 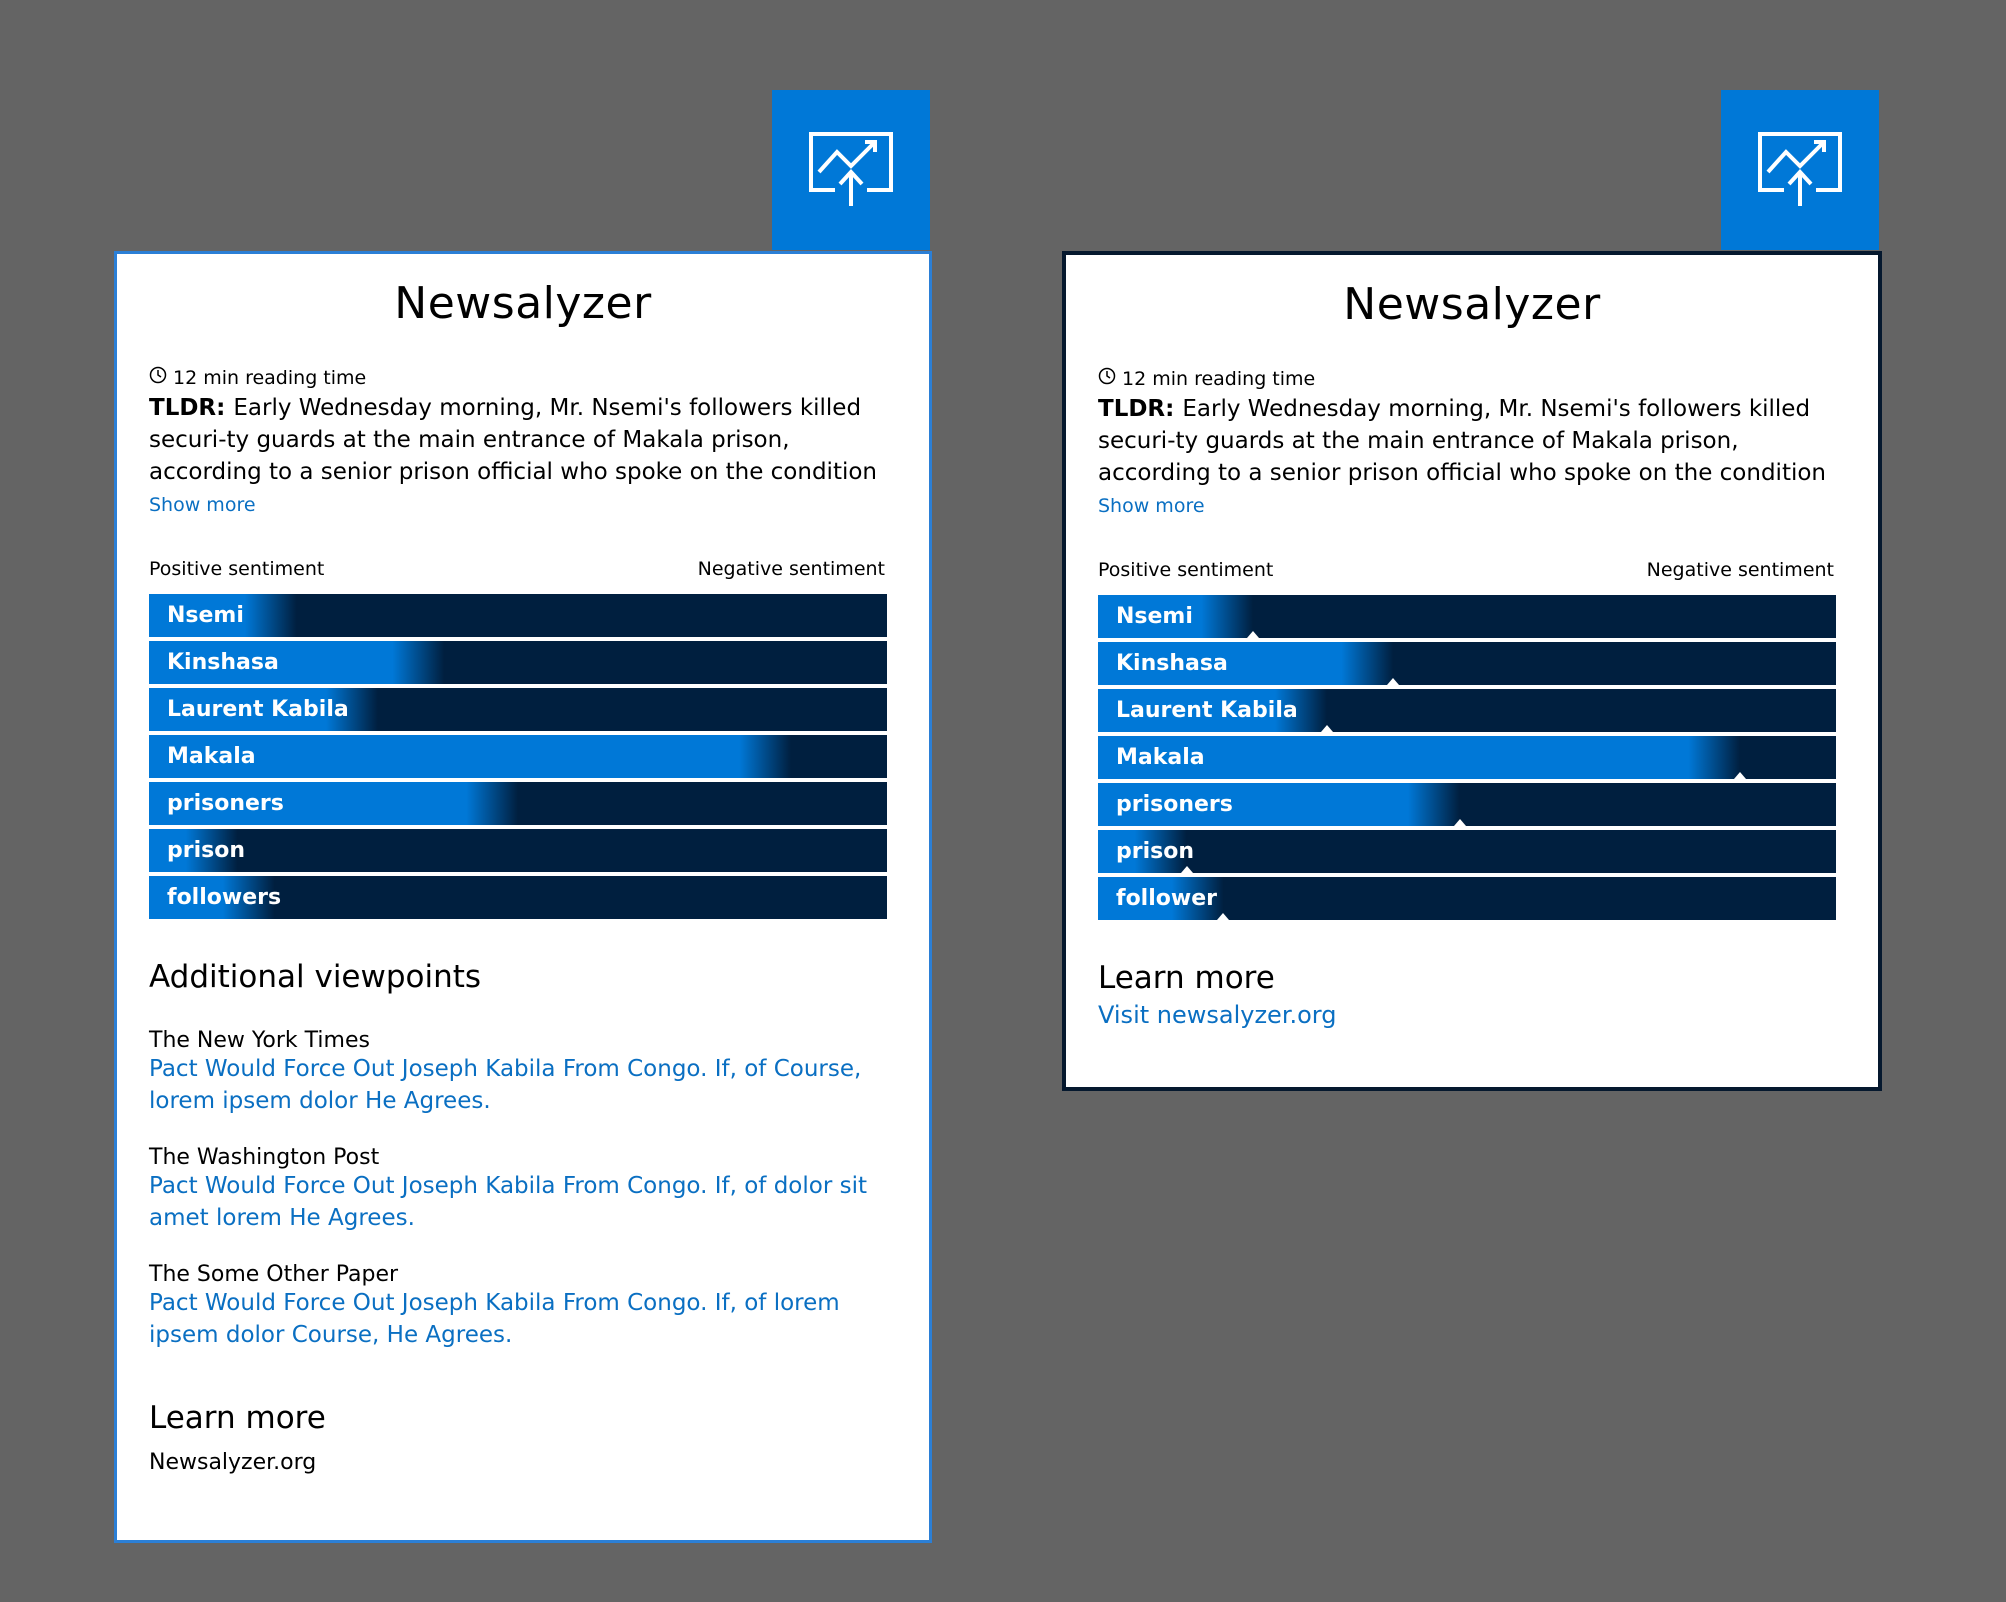 I want to click on viewpoint-source: The Some Other Paper, so click(x=274, y=1274).